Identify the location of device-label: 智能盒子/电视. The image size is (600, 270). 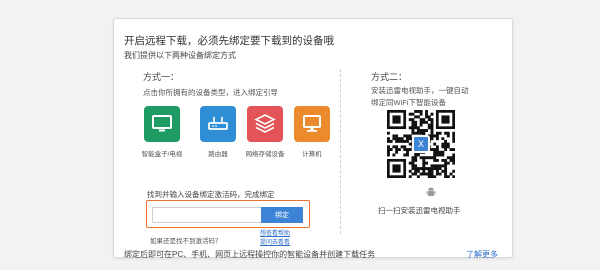
(162, 154).